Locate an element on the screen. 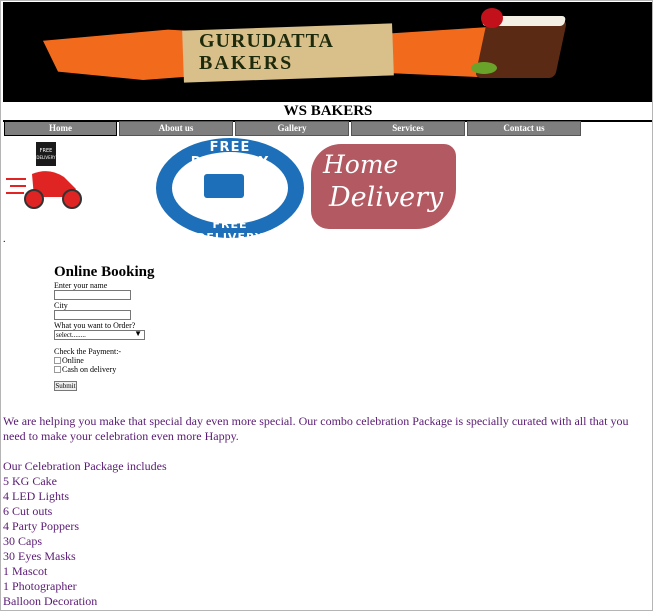 The width and height of the screenshot is (653, 611). free-delivery-badge: FREE DELIVERY FREE DELIVERY is located at coordinates (230, 191).